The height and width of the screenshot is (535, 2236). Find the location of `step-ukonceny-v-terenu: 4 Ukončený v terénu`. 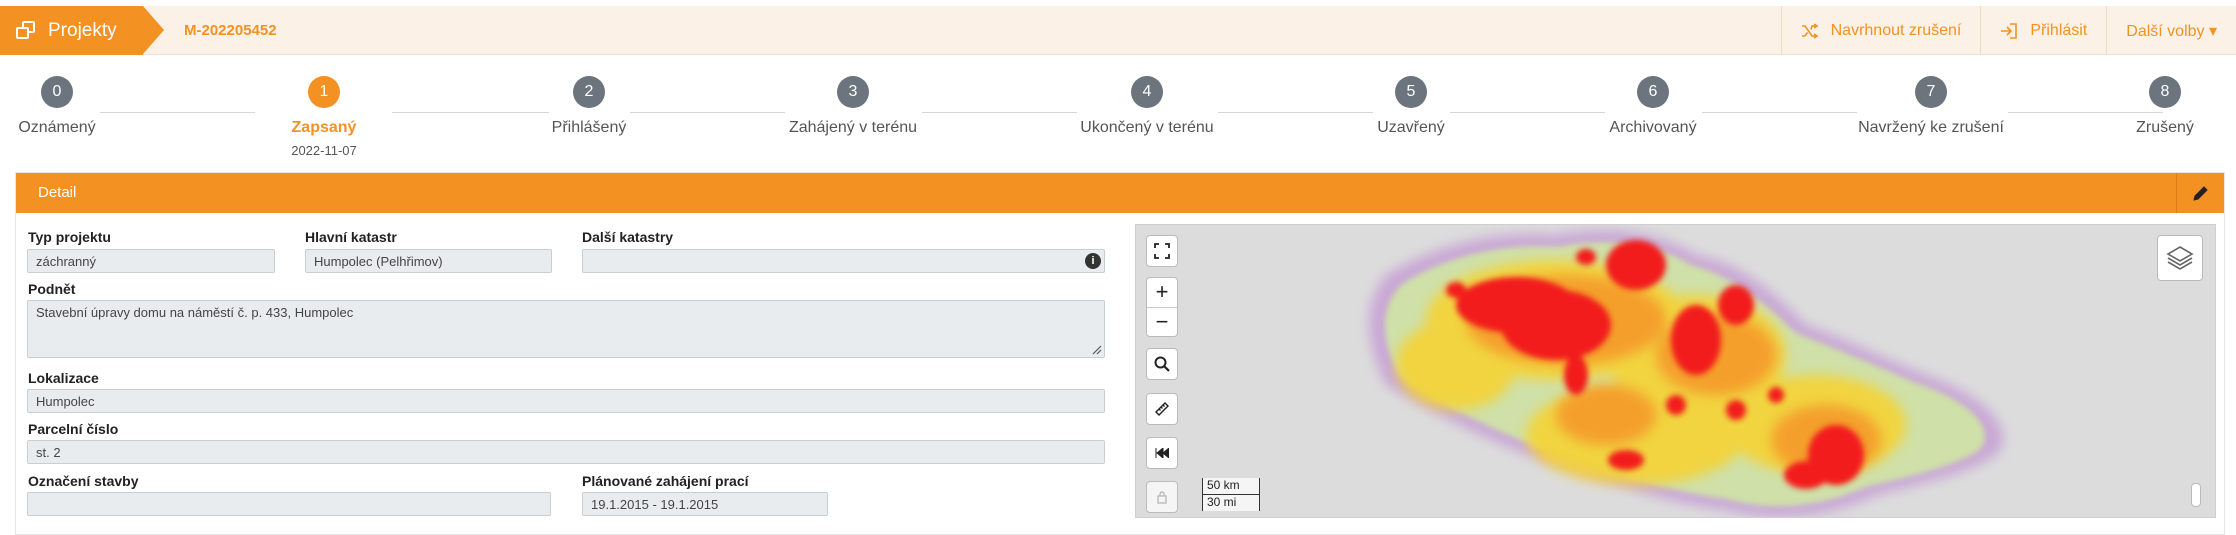

step-ukonceny-v-terenu: 4 Ukončený v terénu is located at coordinates (1147, 104).